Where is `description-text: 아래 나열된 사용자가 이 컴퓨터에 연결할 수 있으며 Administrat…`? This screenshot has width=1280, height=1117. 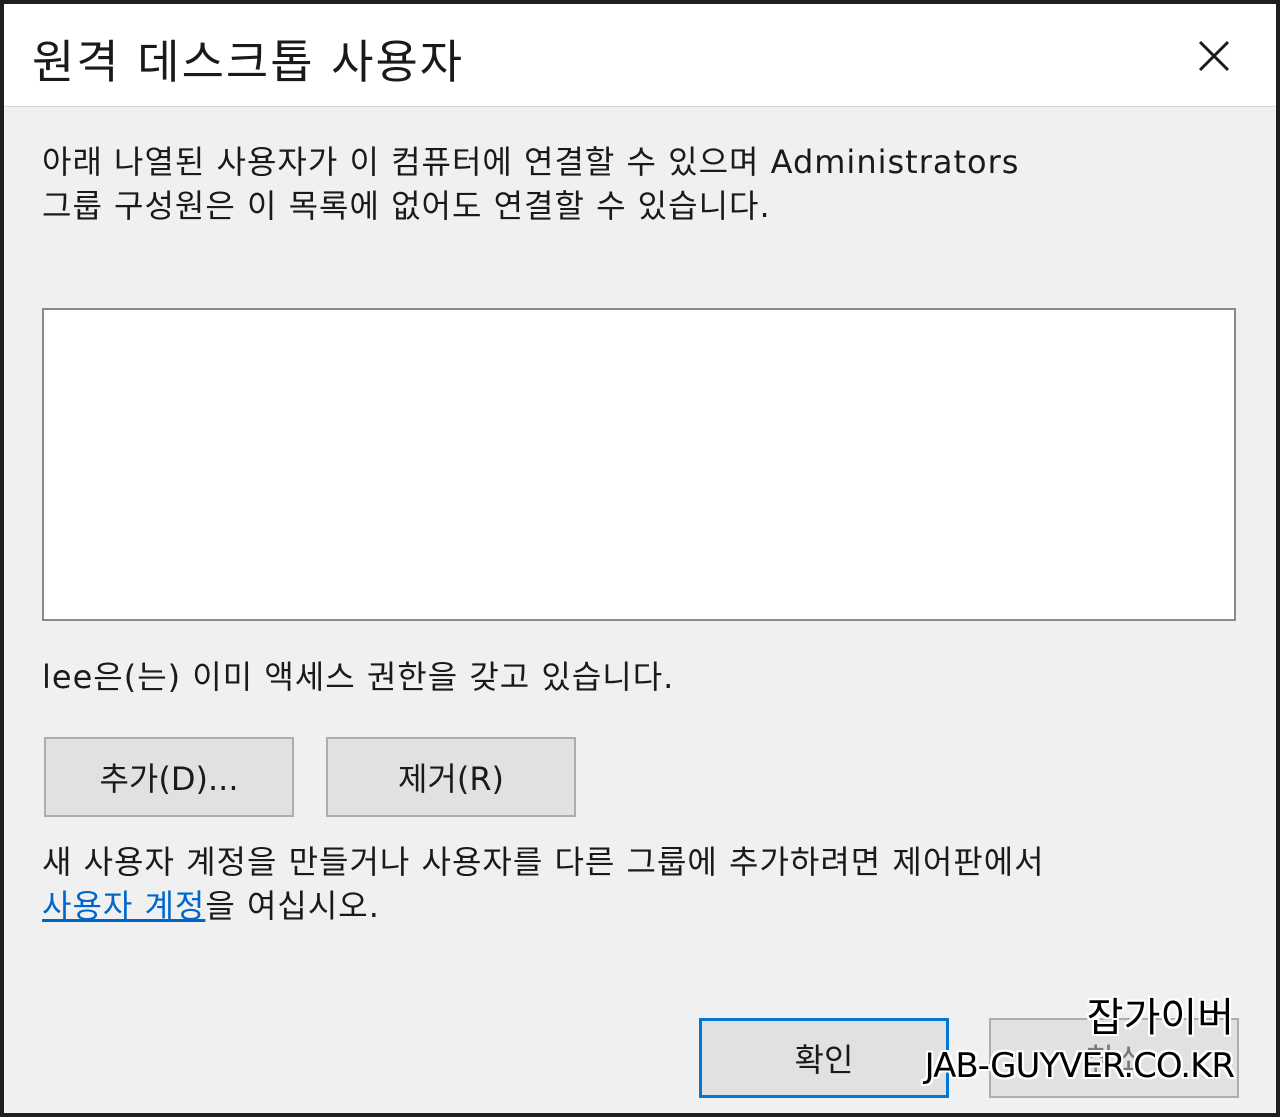 description-text: 아래 나열된 사용자가 이 컴퓨터에 연결할 수 있으며 Administrat… is located at coordinates (530, 184).